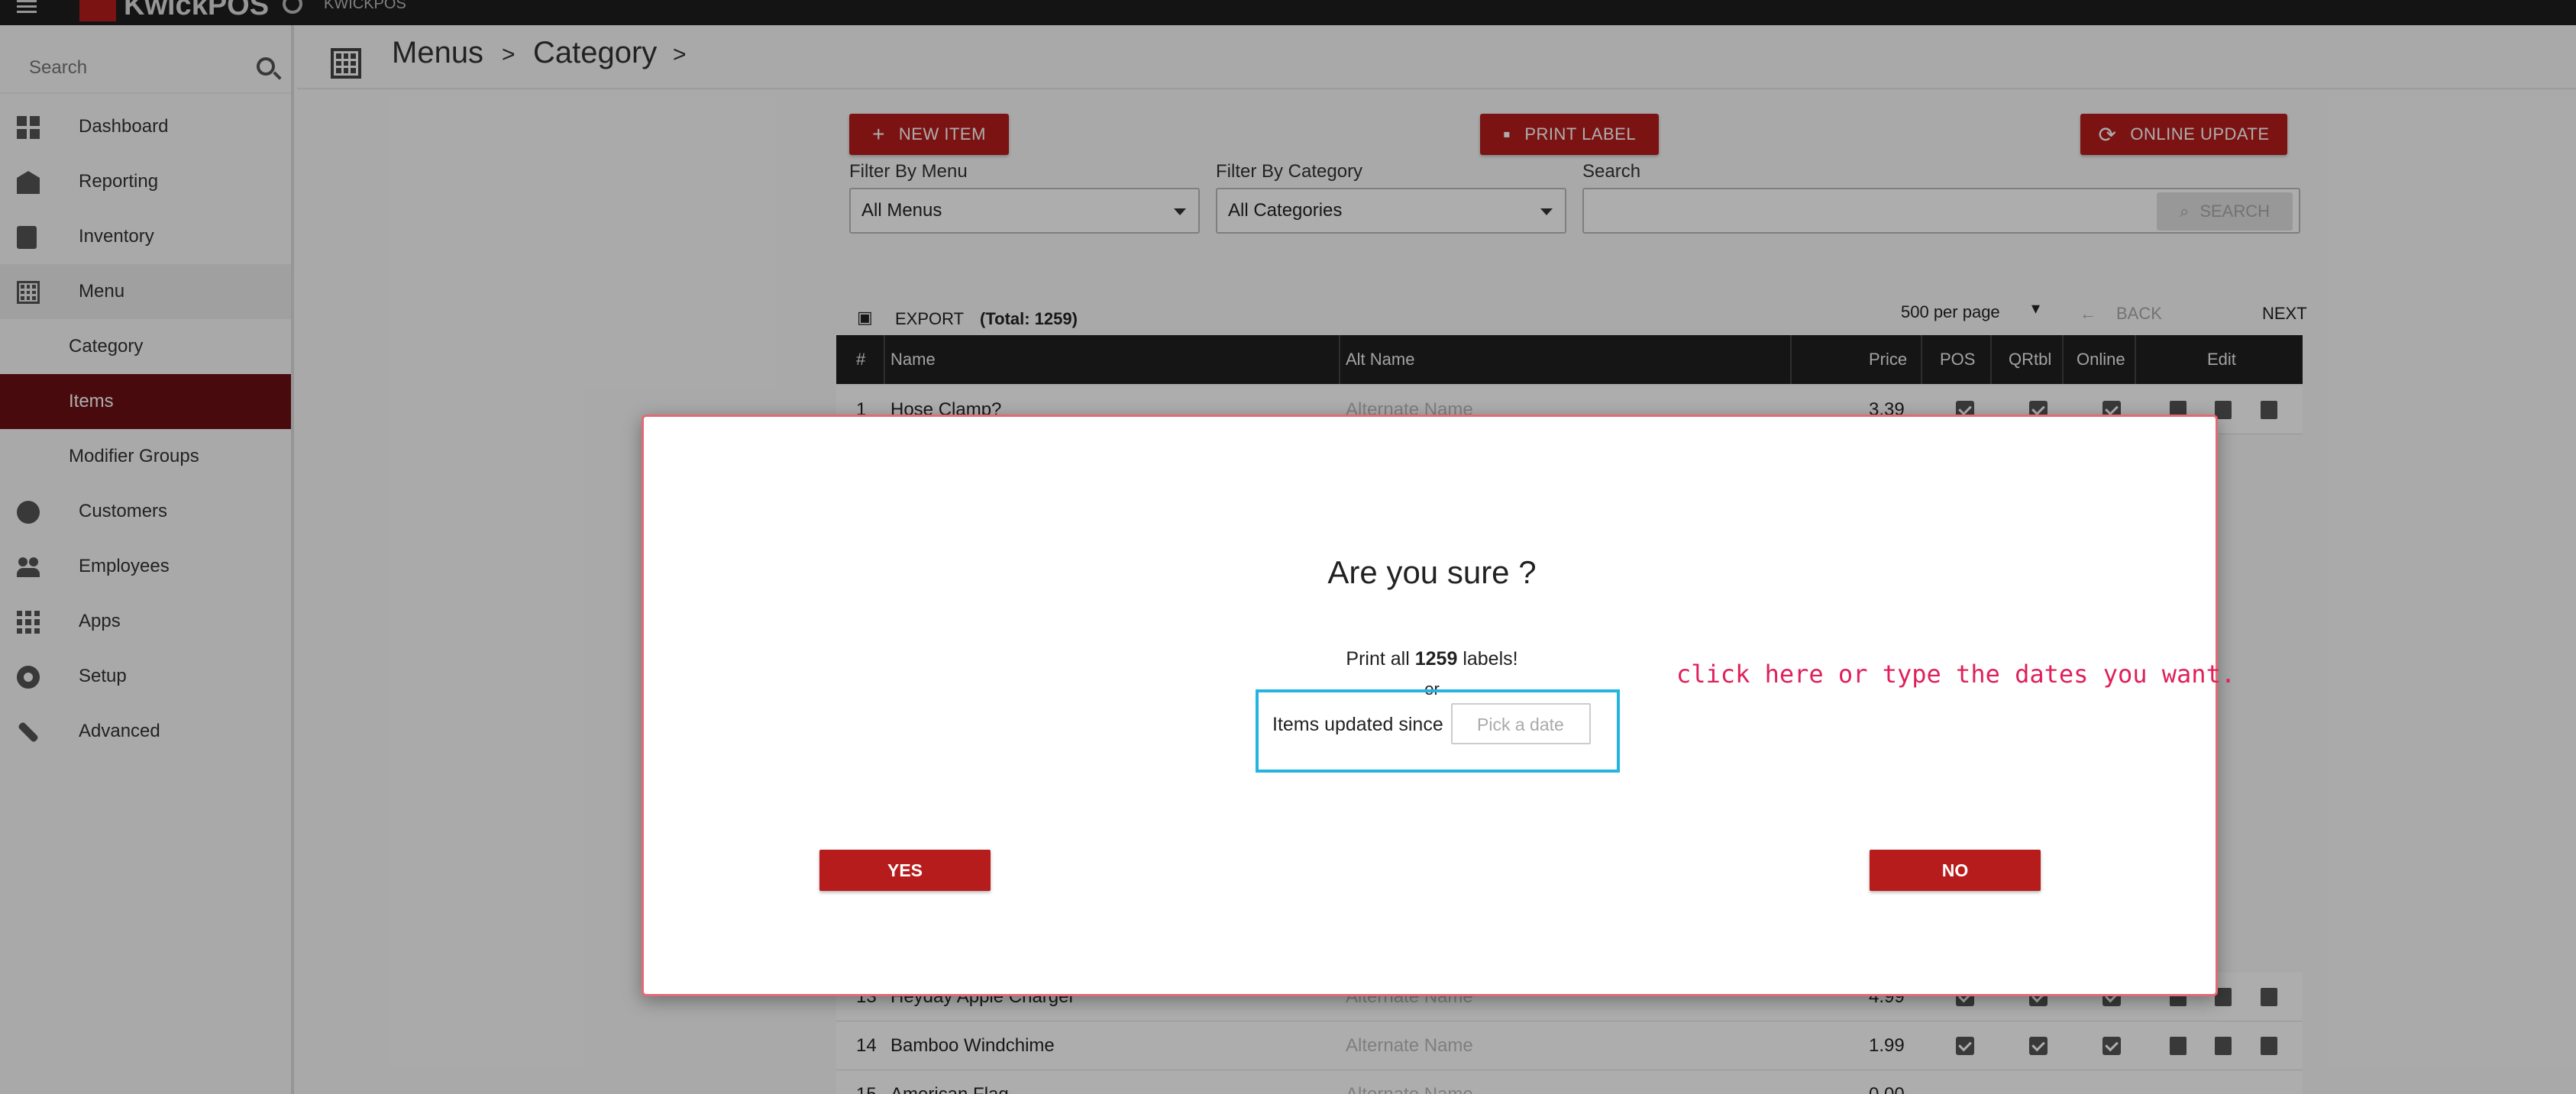 This screenshot has width=2576, height=1094. Describe the element at coordinates (1357, 725) in the screenshot. I see `items-updated-since-label: Items updated since` at that location.